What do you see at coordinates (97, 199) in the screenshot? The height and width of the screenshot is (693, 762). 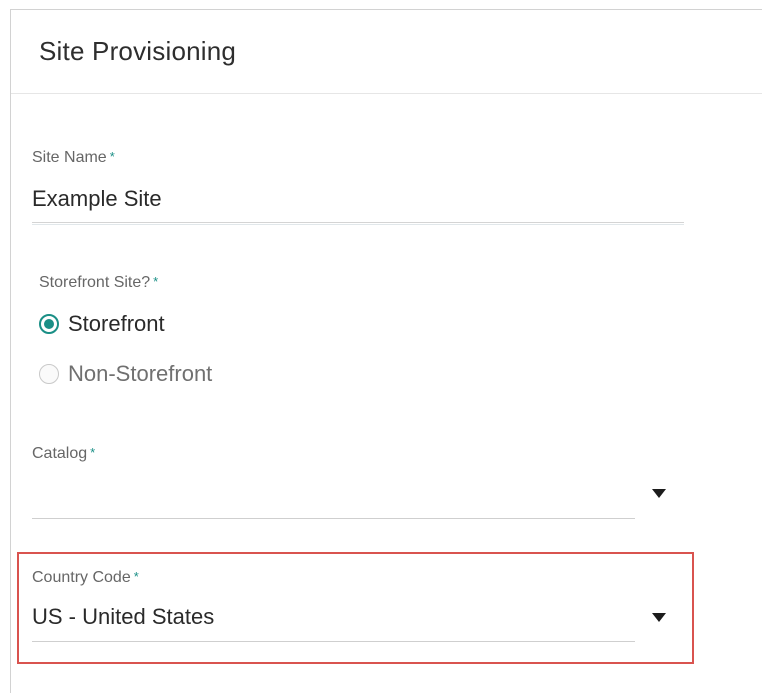 I see `site-name-field: Example Site` at bounding box center [97, 199].